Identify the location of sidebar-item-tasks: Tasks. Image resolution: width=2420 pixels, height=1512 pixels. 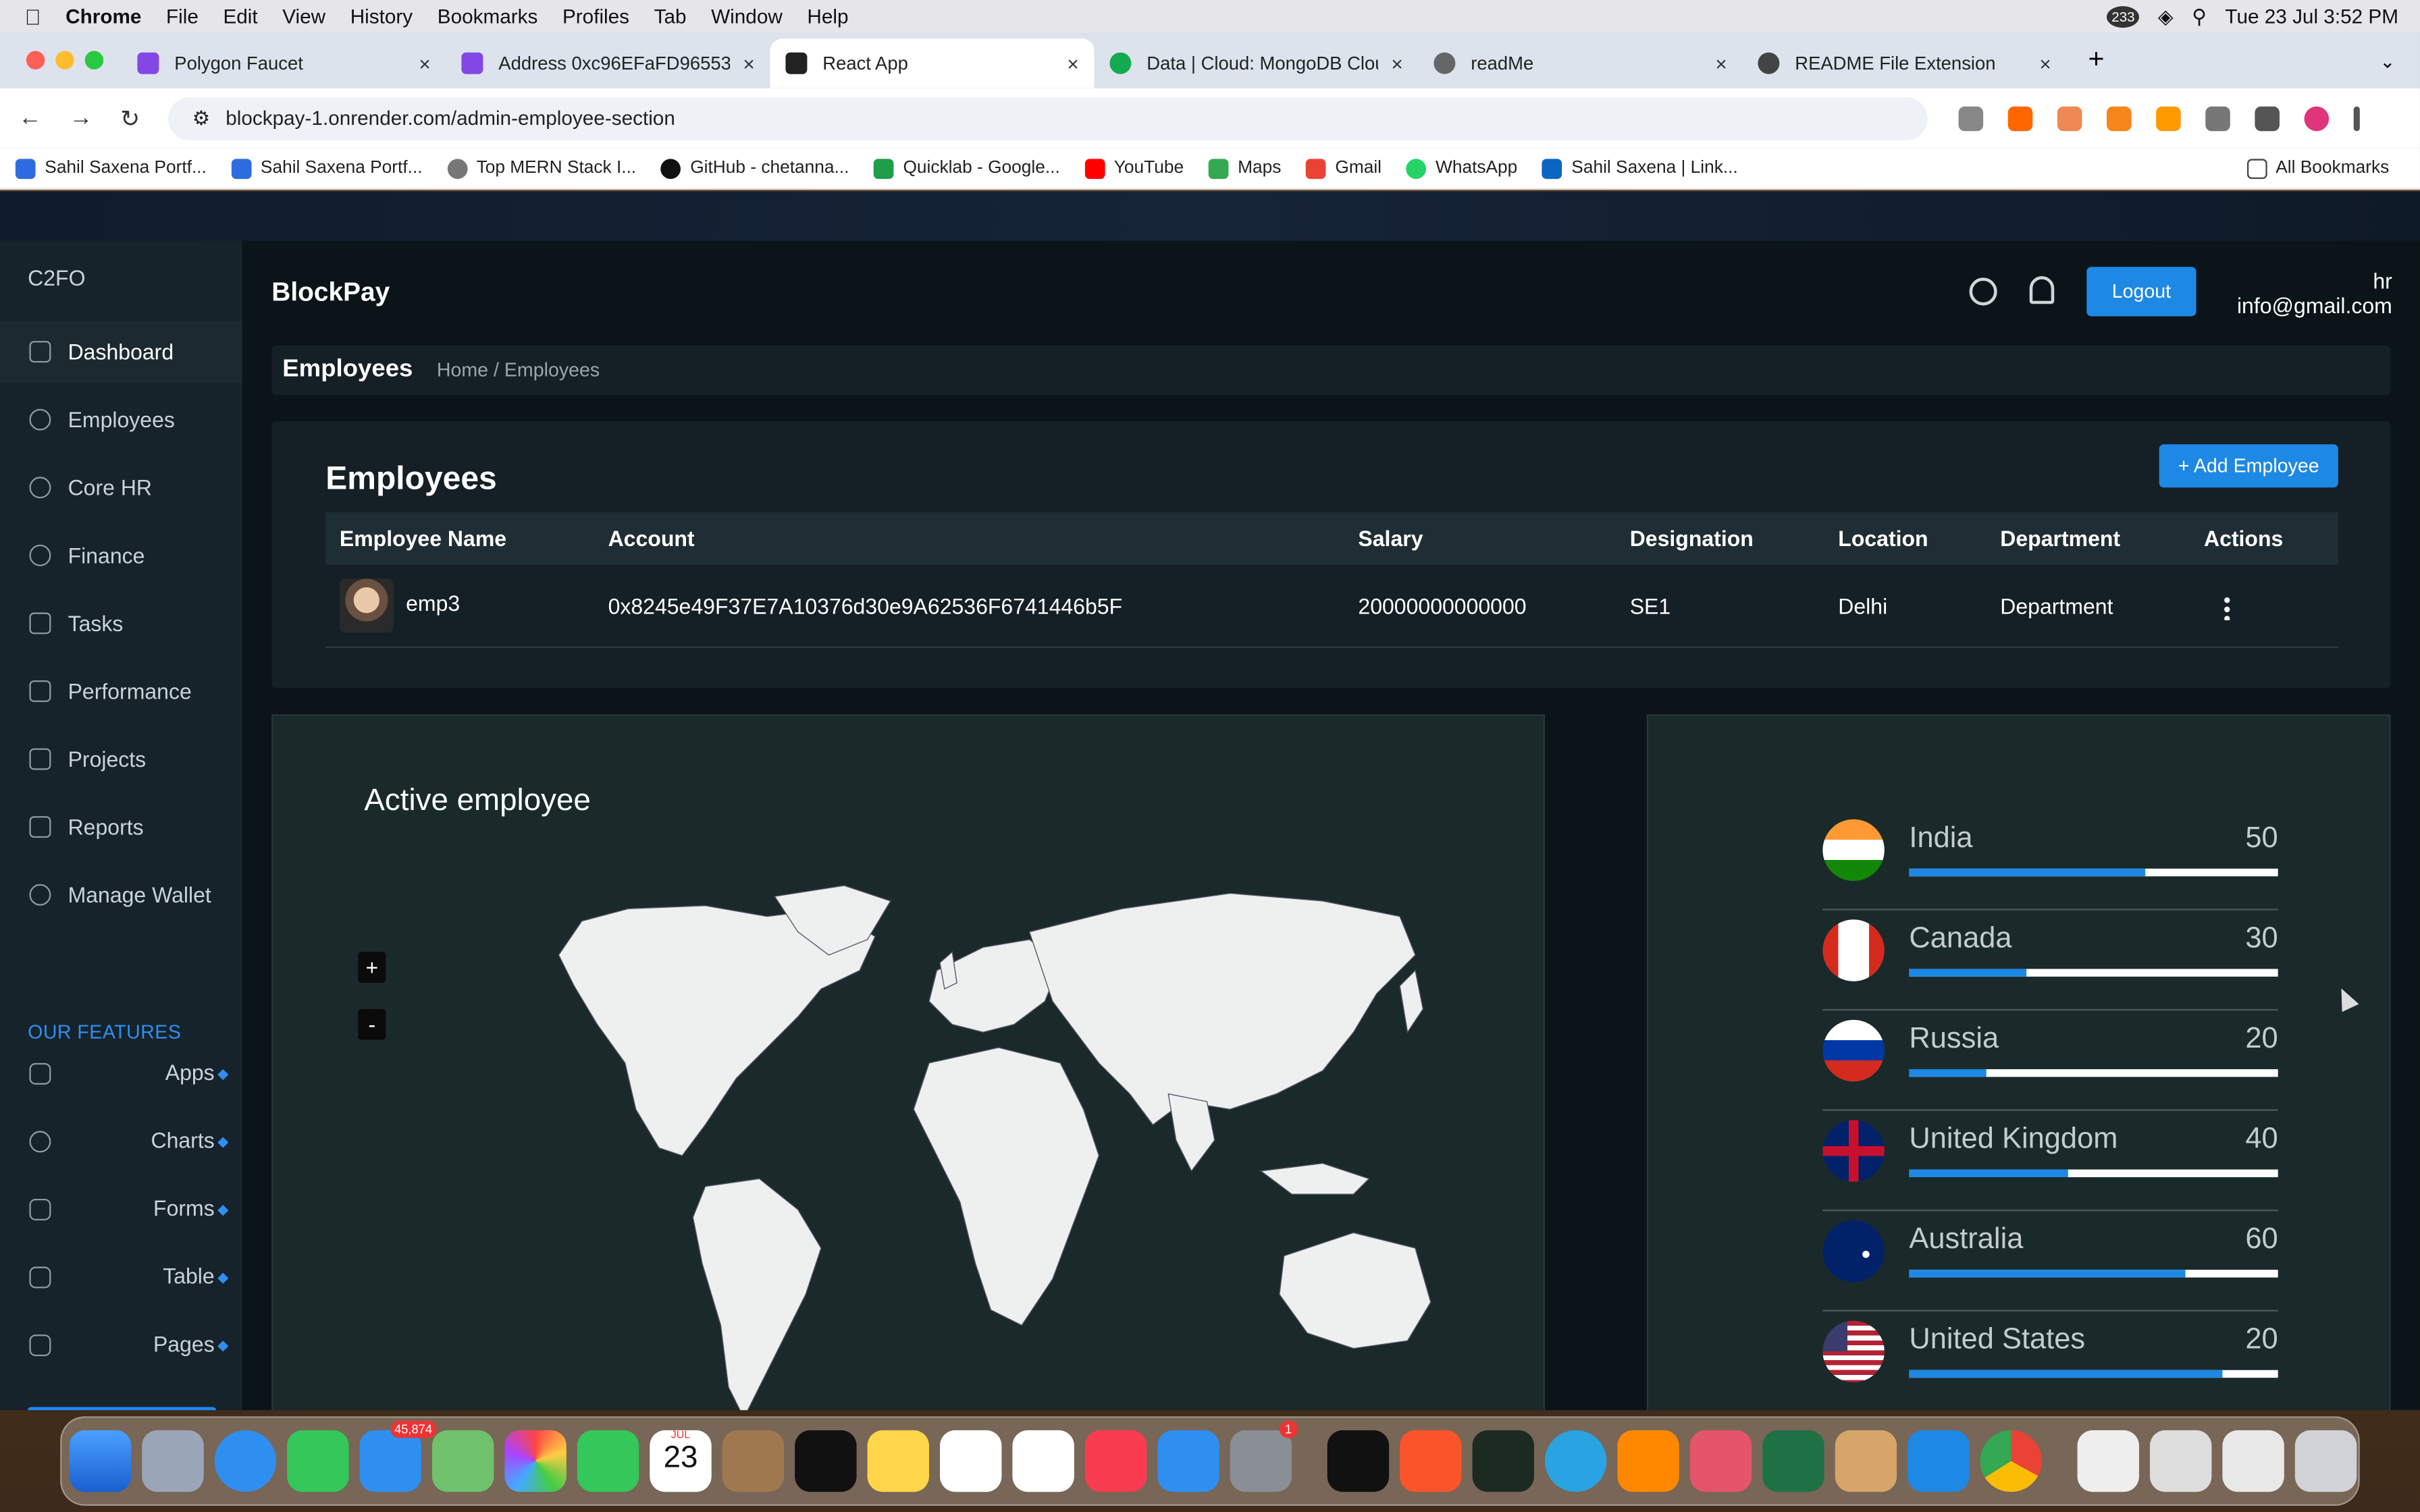
(121, 623).